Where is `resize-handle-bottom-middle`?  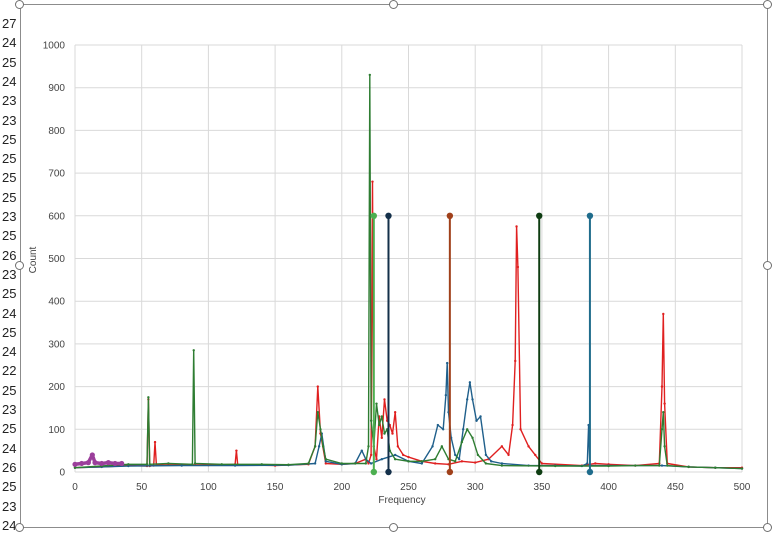
resize-handle-bottom-middle is located at coordinates (393, 527).